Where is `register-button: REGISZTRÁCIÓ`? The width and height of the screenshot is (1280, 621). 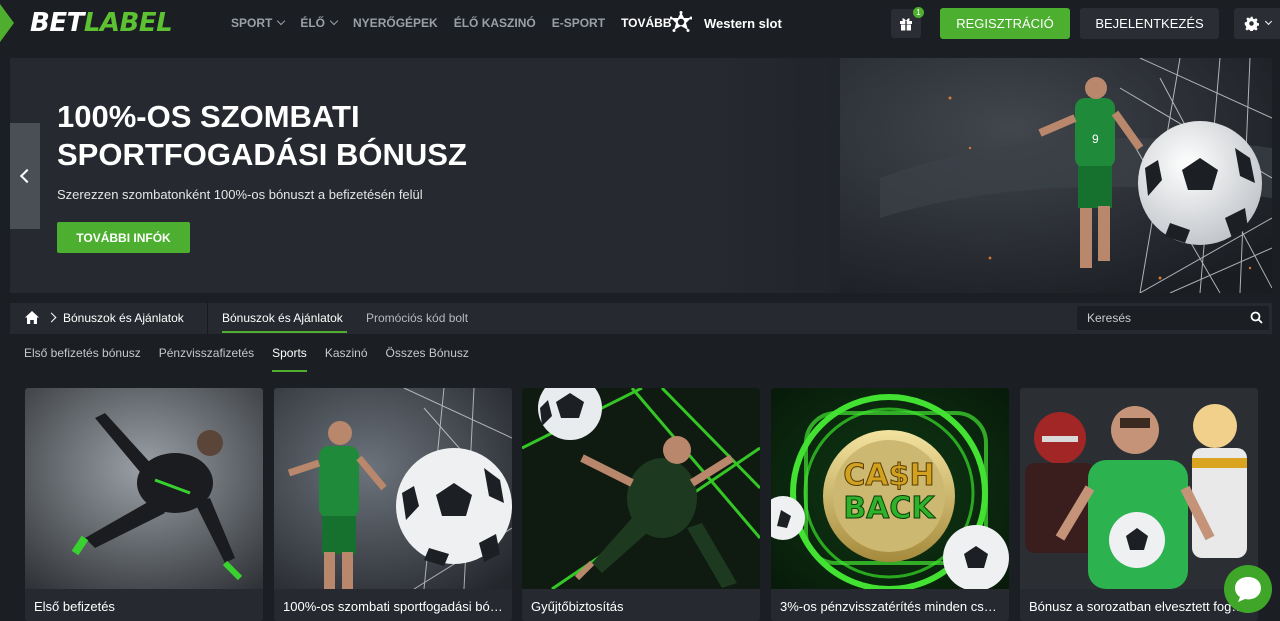 register-button: REGISZTRÁCIÓ is located at coordinates (1005, 23).